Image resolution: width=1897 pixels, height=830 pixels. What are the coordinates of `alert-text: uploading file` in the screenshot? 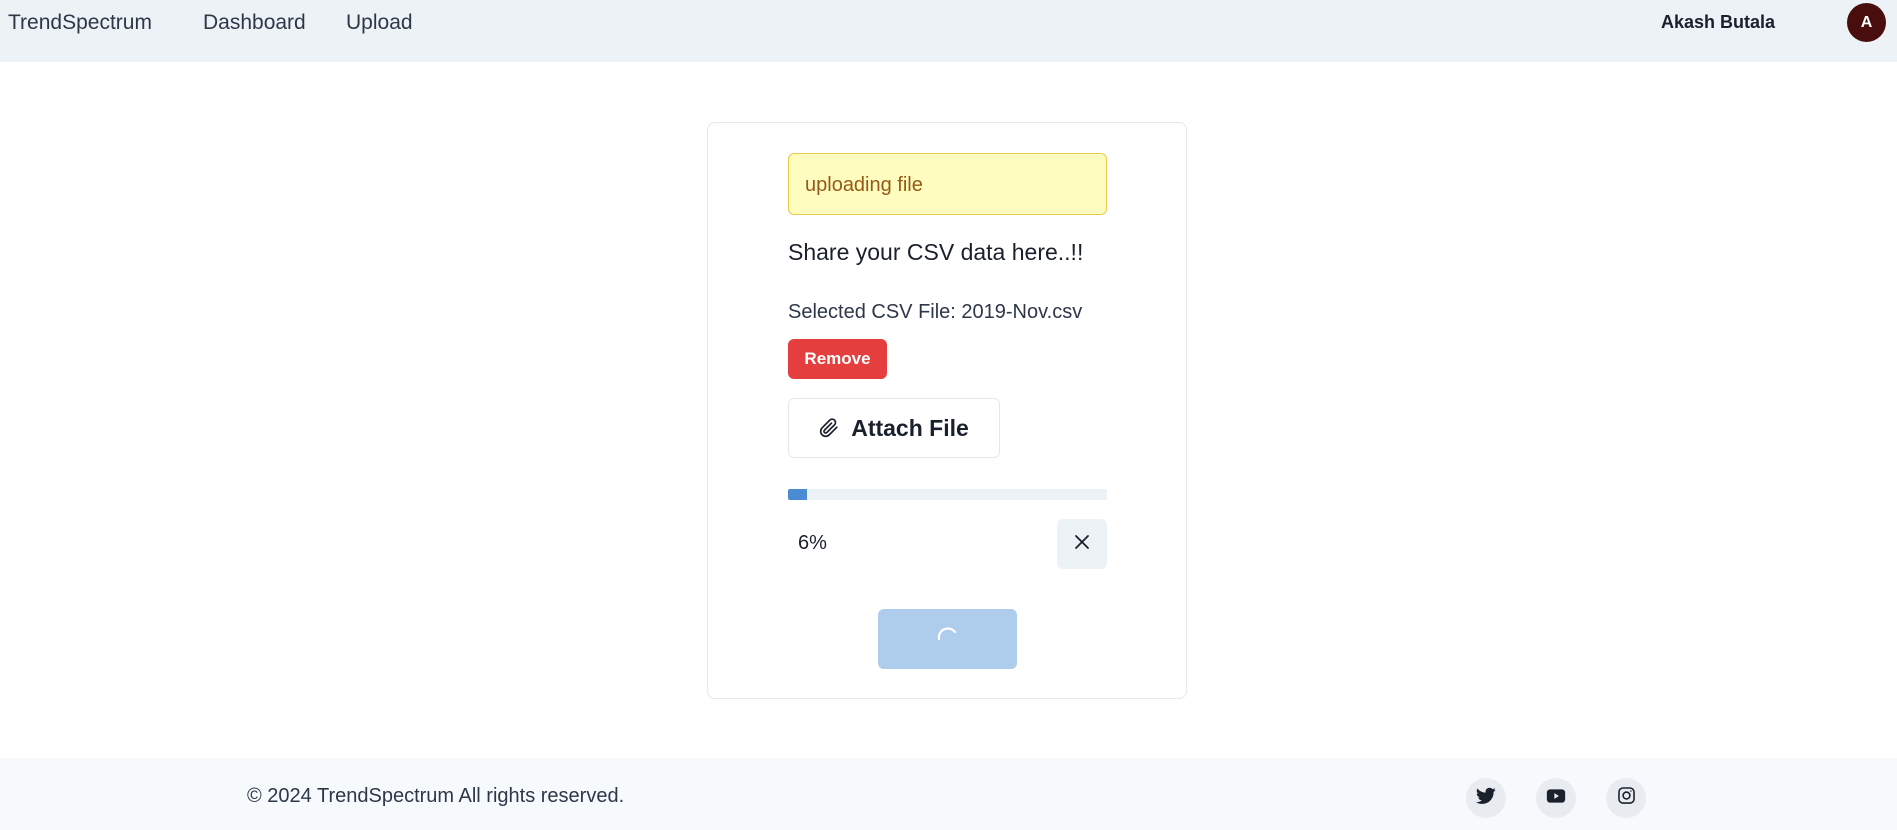 It's located at (864, 185).